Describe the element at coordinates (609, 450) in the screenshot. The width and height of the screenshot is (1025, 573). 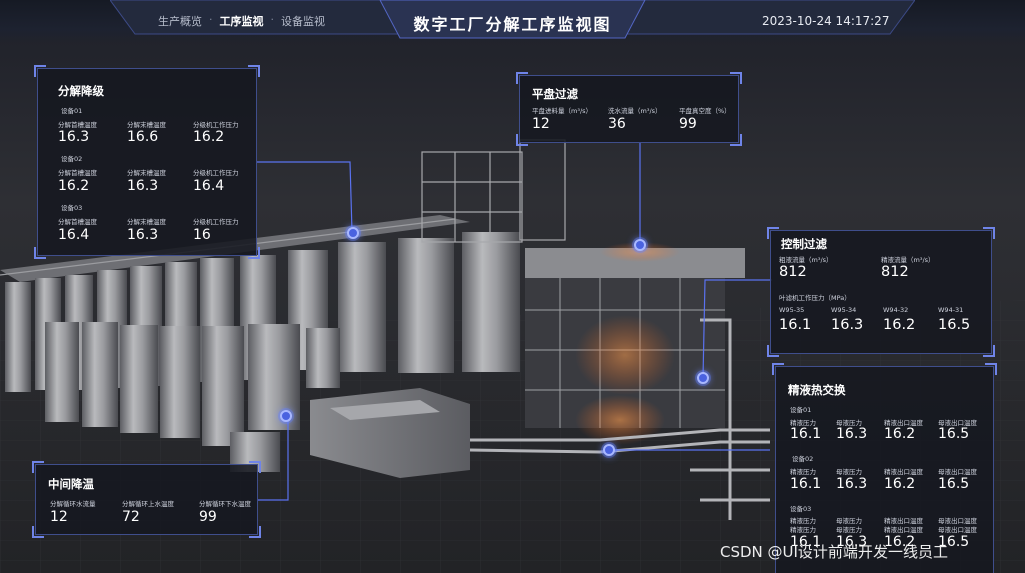
I see `hotspot-heat-exchange` at that location.